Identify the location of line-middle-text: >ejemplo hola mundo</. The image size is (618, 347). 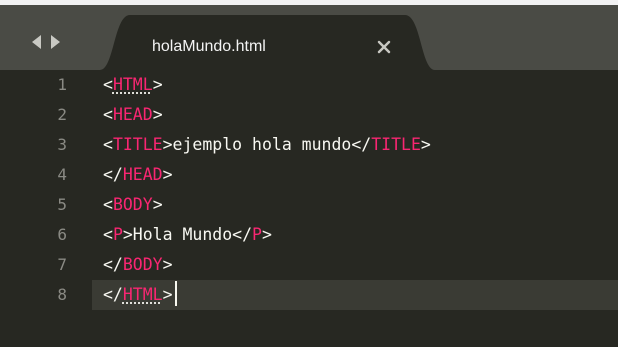
(267, 144).